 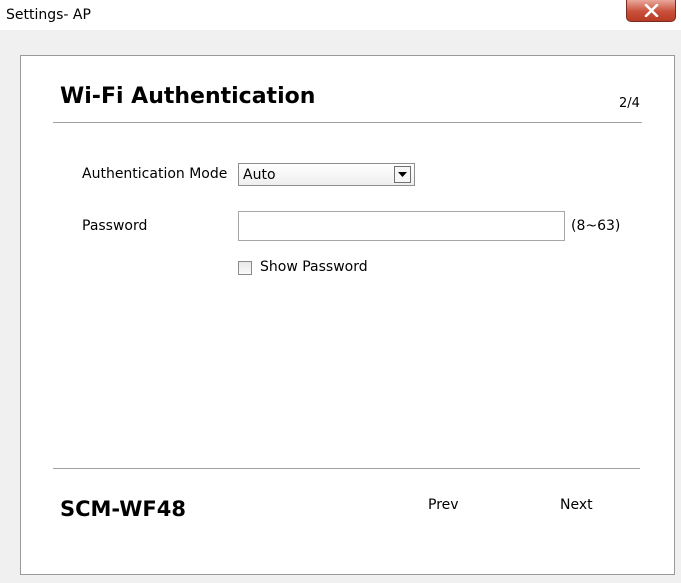 What do you see at coordinates (155, 174) in the screenshot?
I see `auth-mode-label: Authentication Mode` at bounding box center [155, 174].